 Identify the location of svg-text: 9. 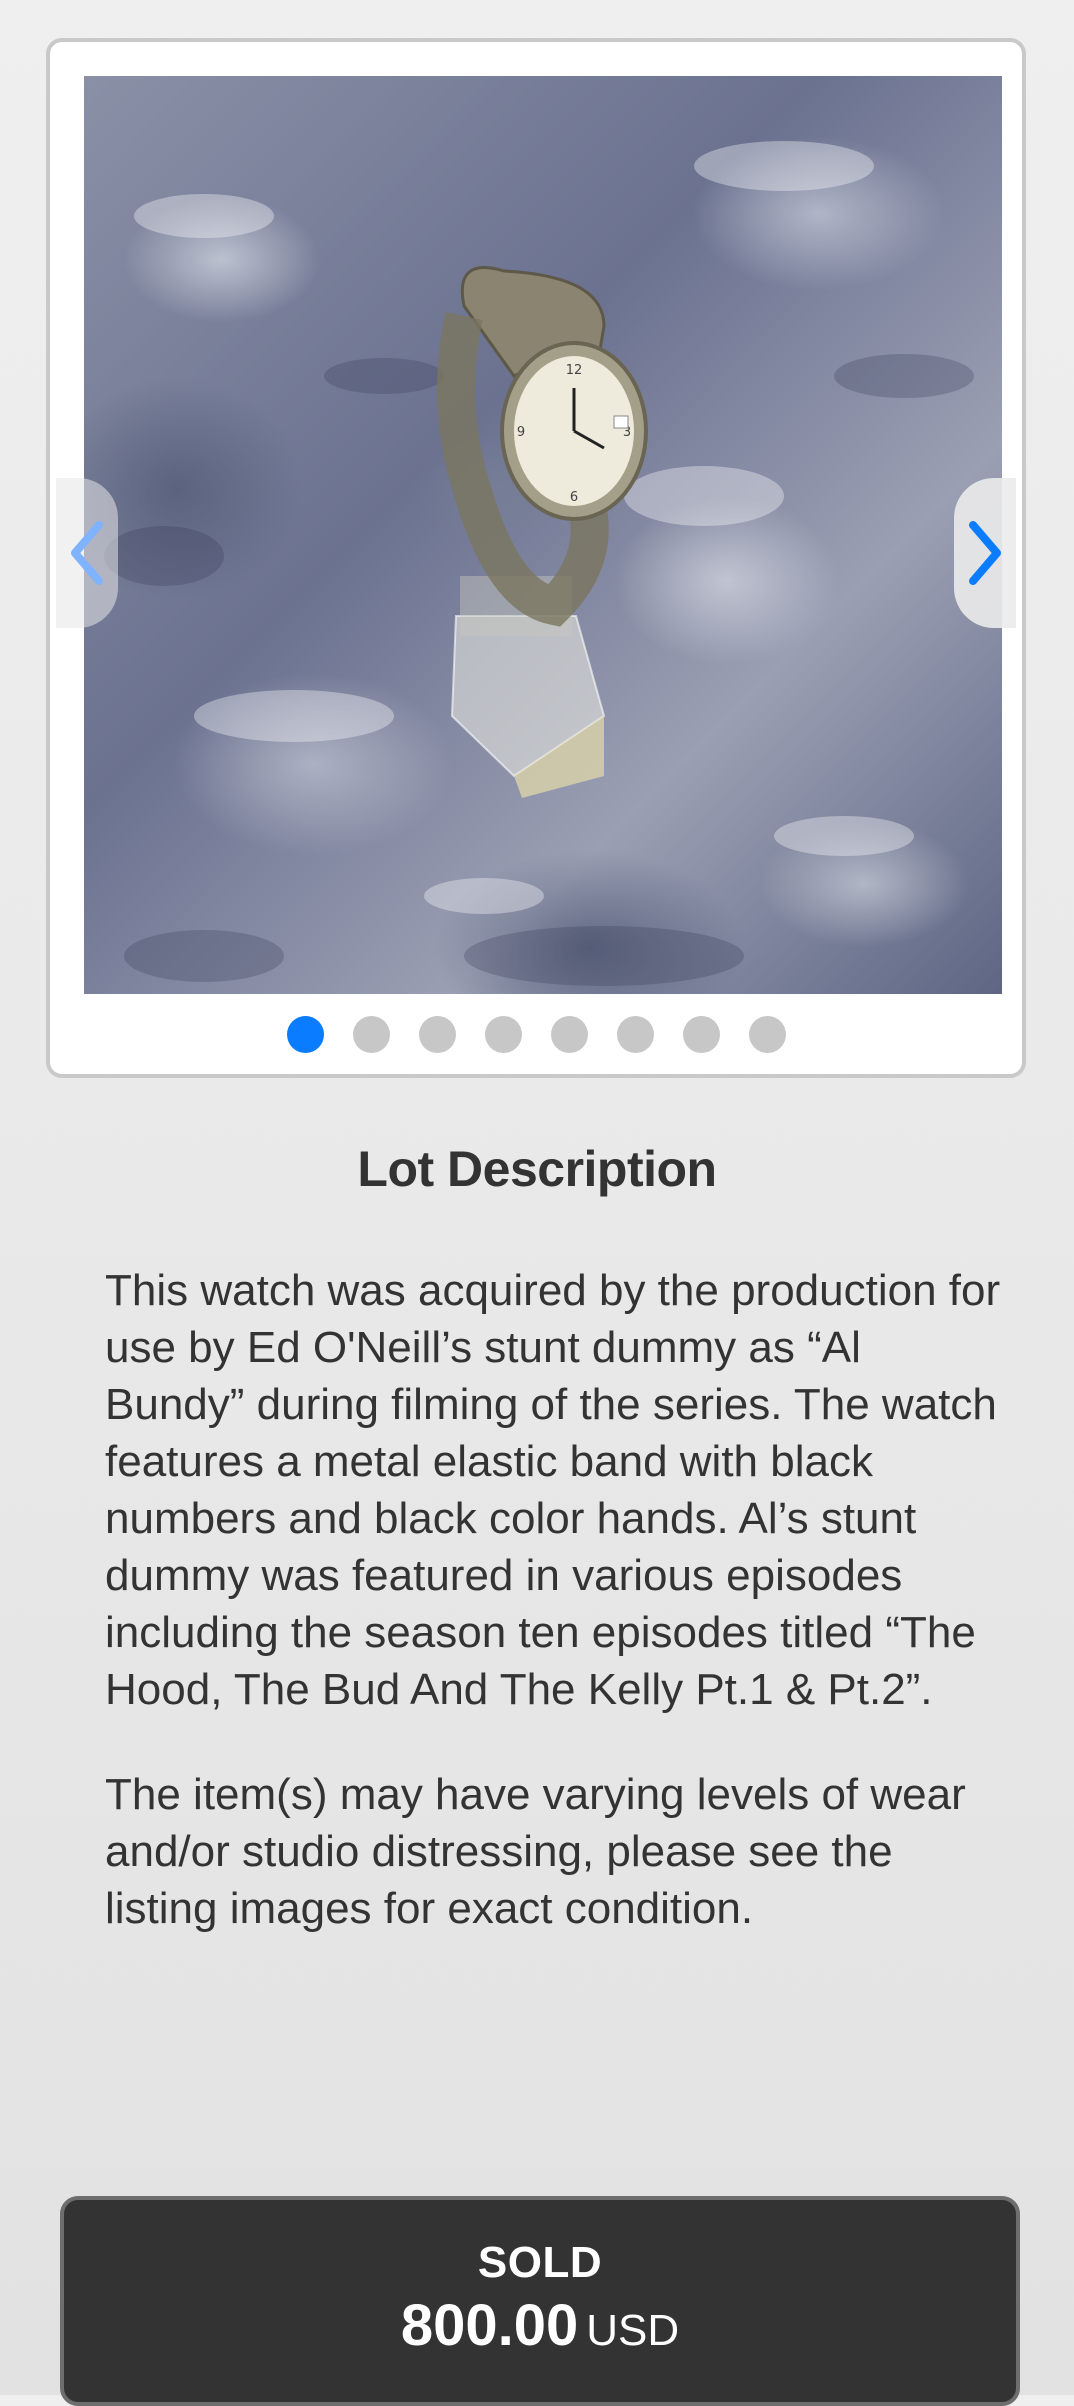
(521, 432).